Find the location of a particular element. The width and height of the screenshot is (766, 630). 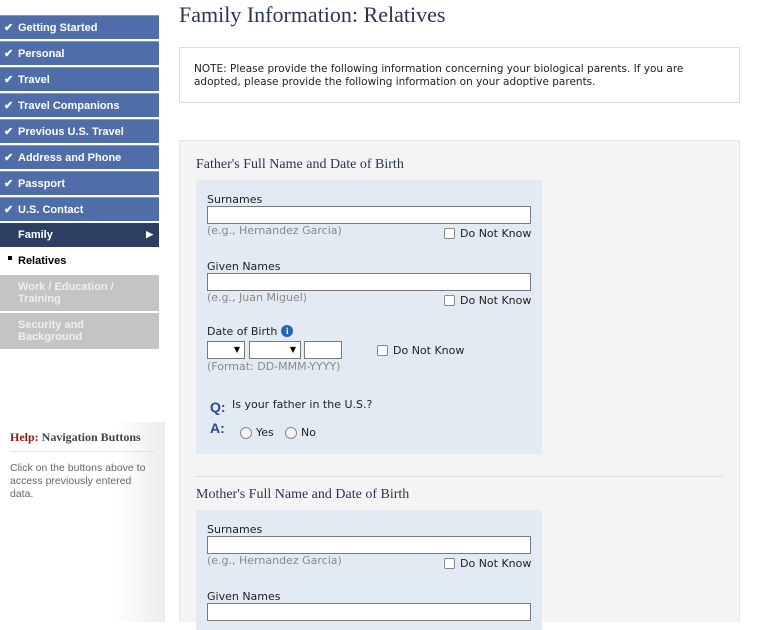

nav-item-label: Address and Phone is located at coordinates (70, 157).